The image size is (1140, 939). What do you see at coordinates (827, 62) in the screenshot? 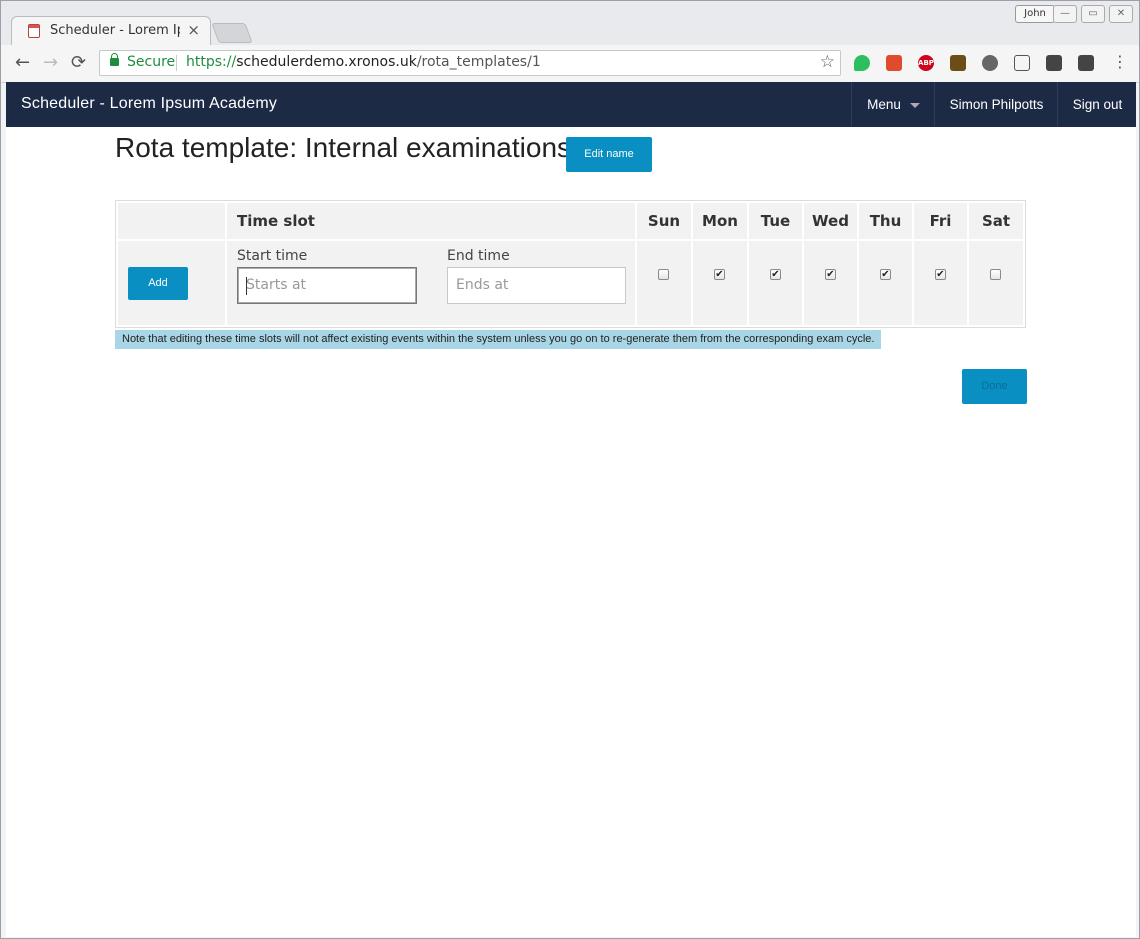
I see `bookmark-star-icon: ☆` at bounding box center [827, 62].